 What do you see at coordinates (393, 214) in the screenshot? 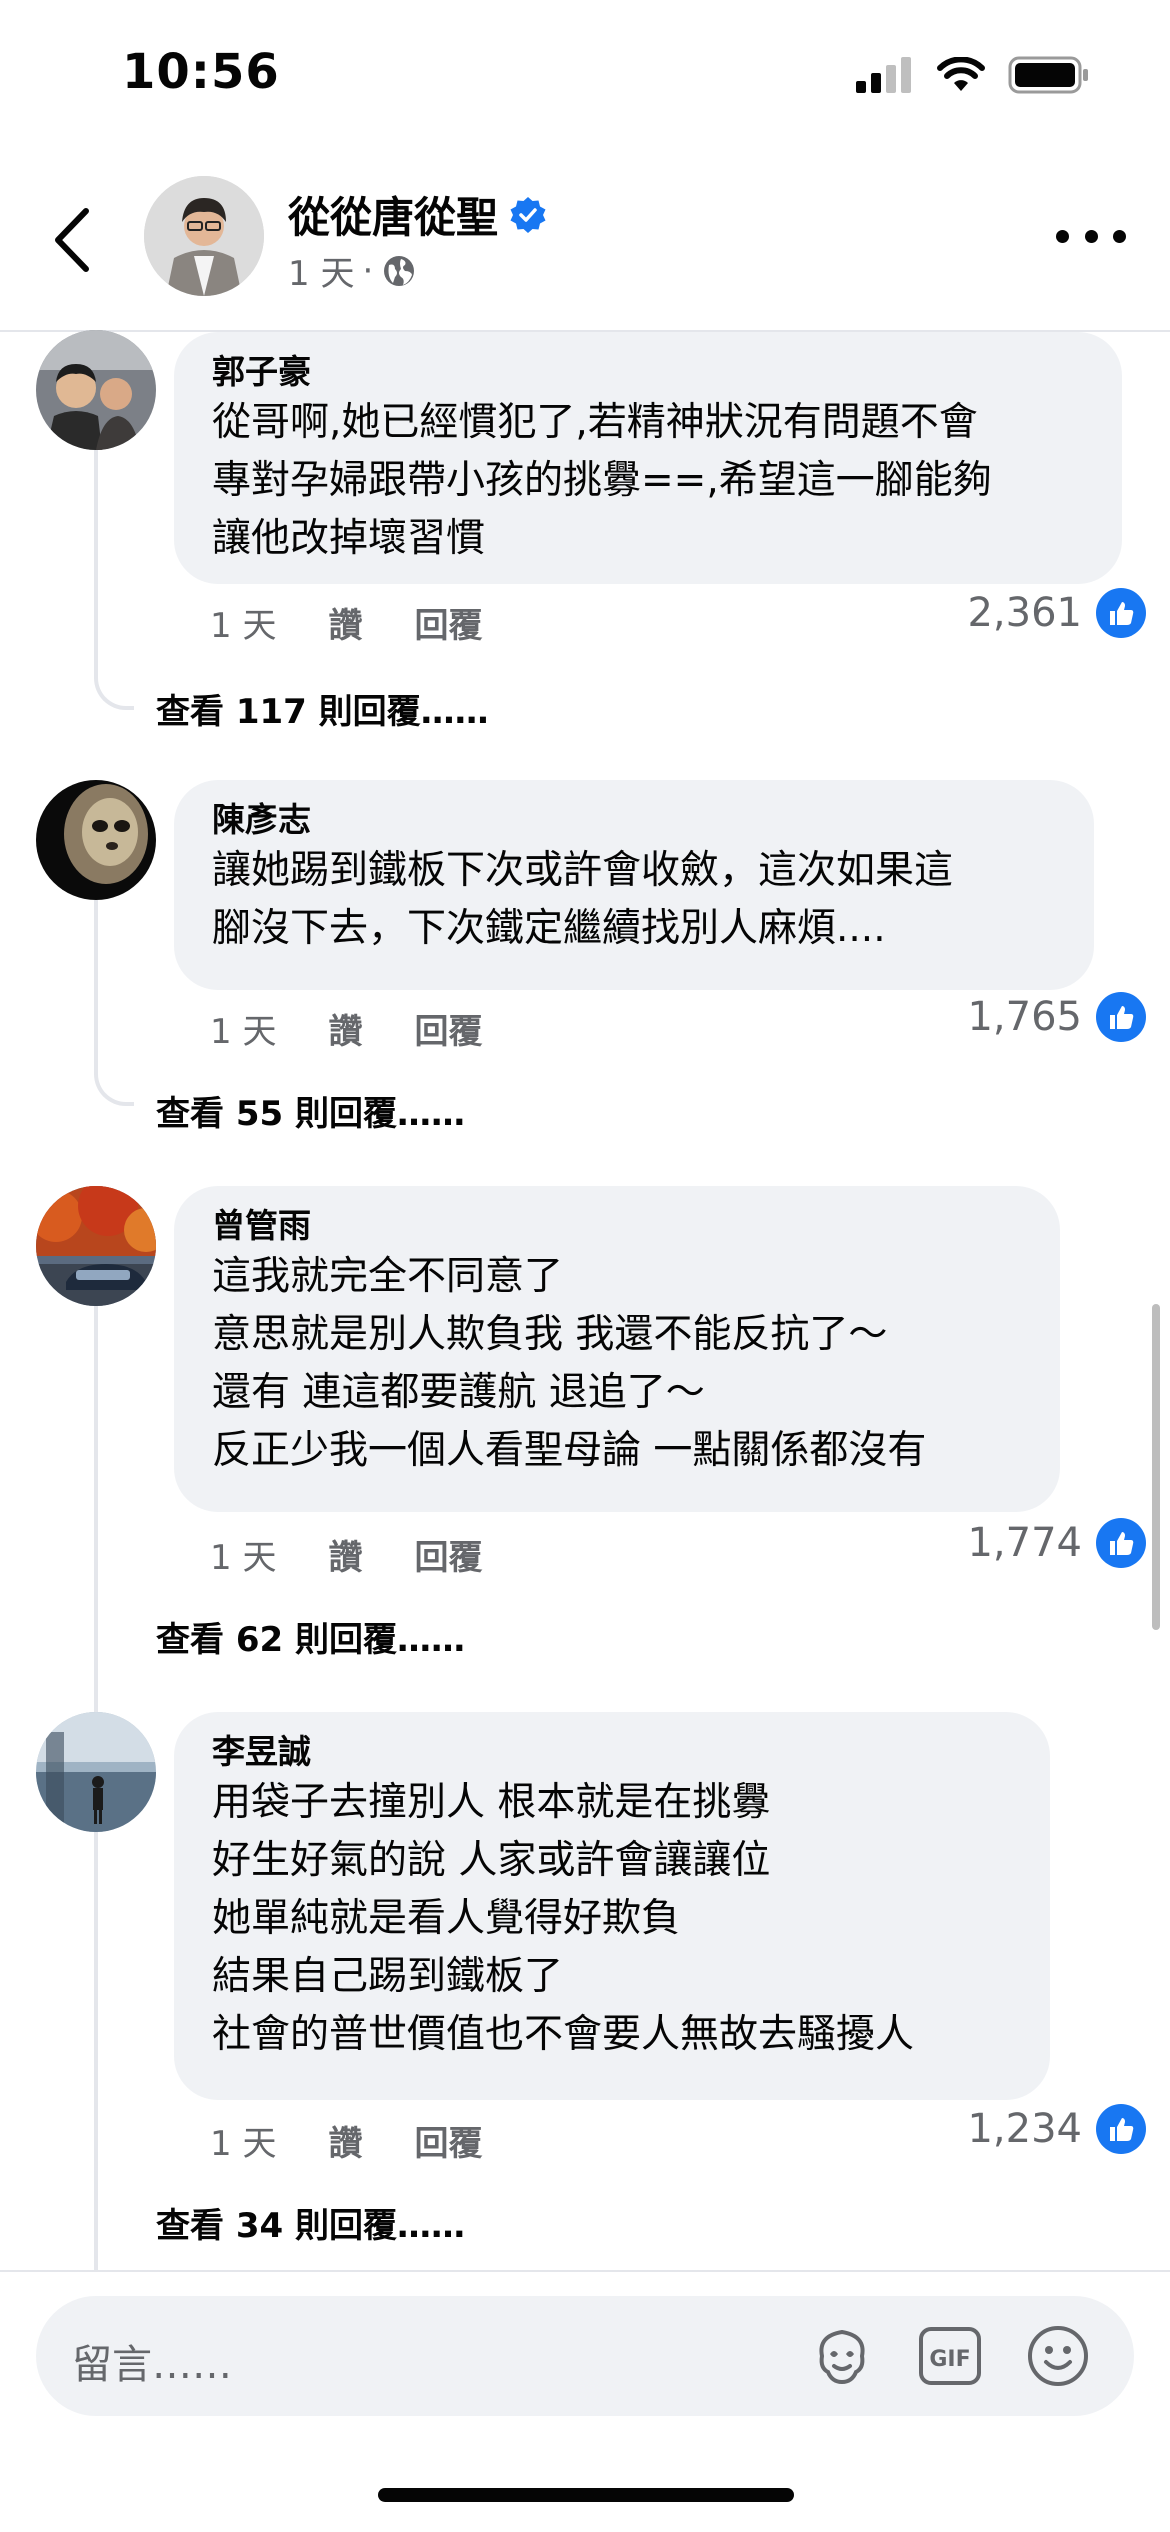
I see `page-name: 從從唐從聖` at bounding box center [393, 214].